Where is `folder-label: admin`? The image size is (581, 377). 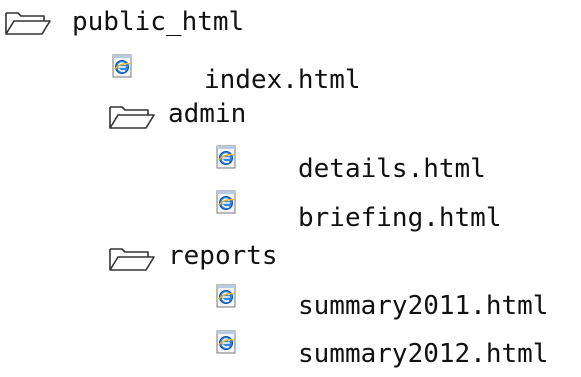
folder-label: admin is located at coordinates (207, 114).